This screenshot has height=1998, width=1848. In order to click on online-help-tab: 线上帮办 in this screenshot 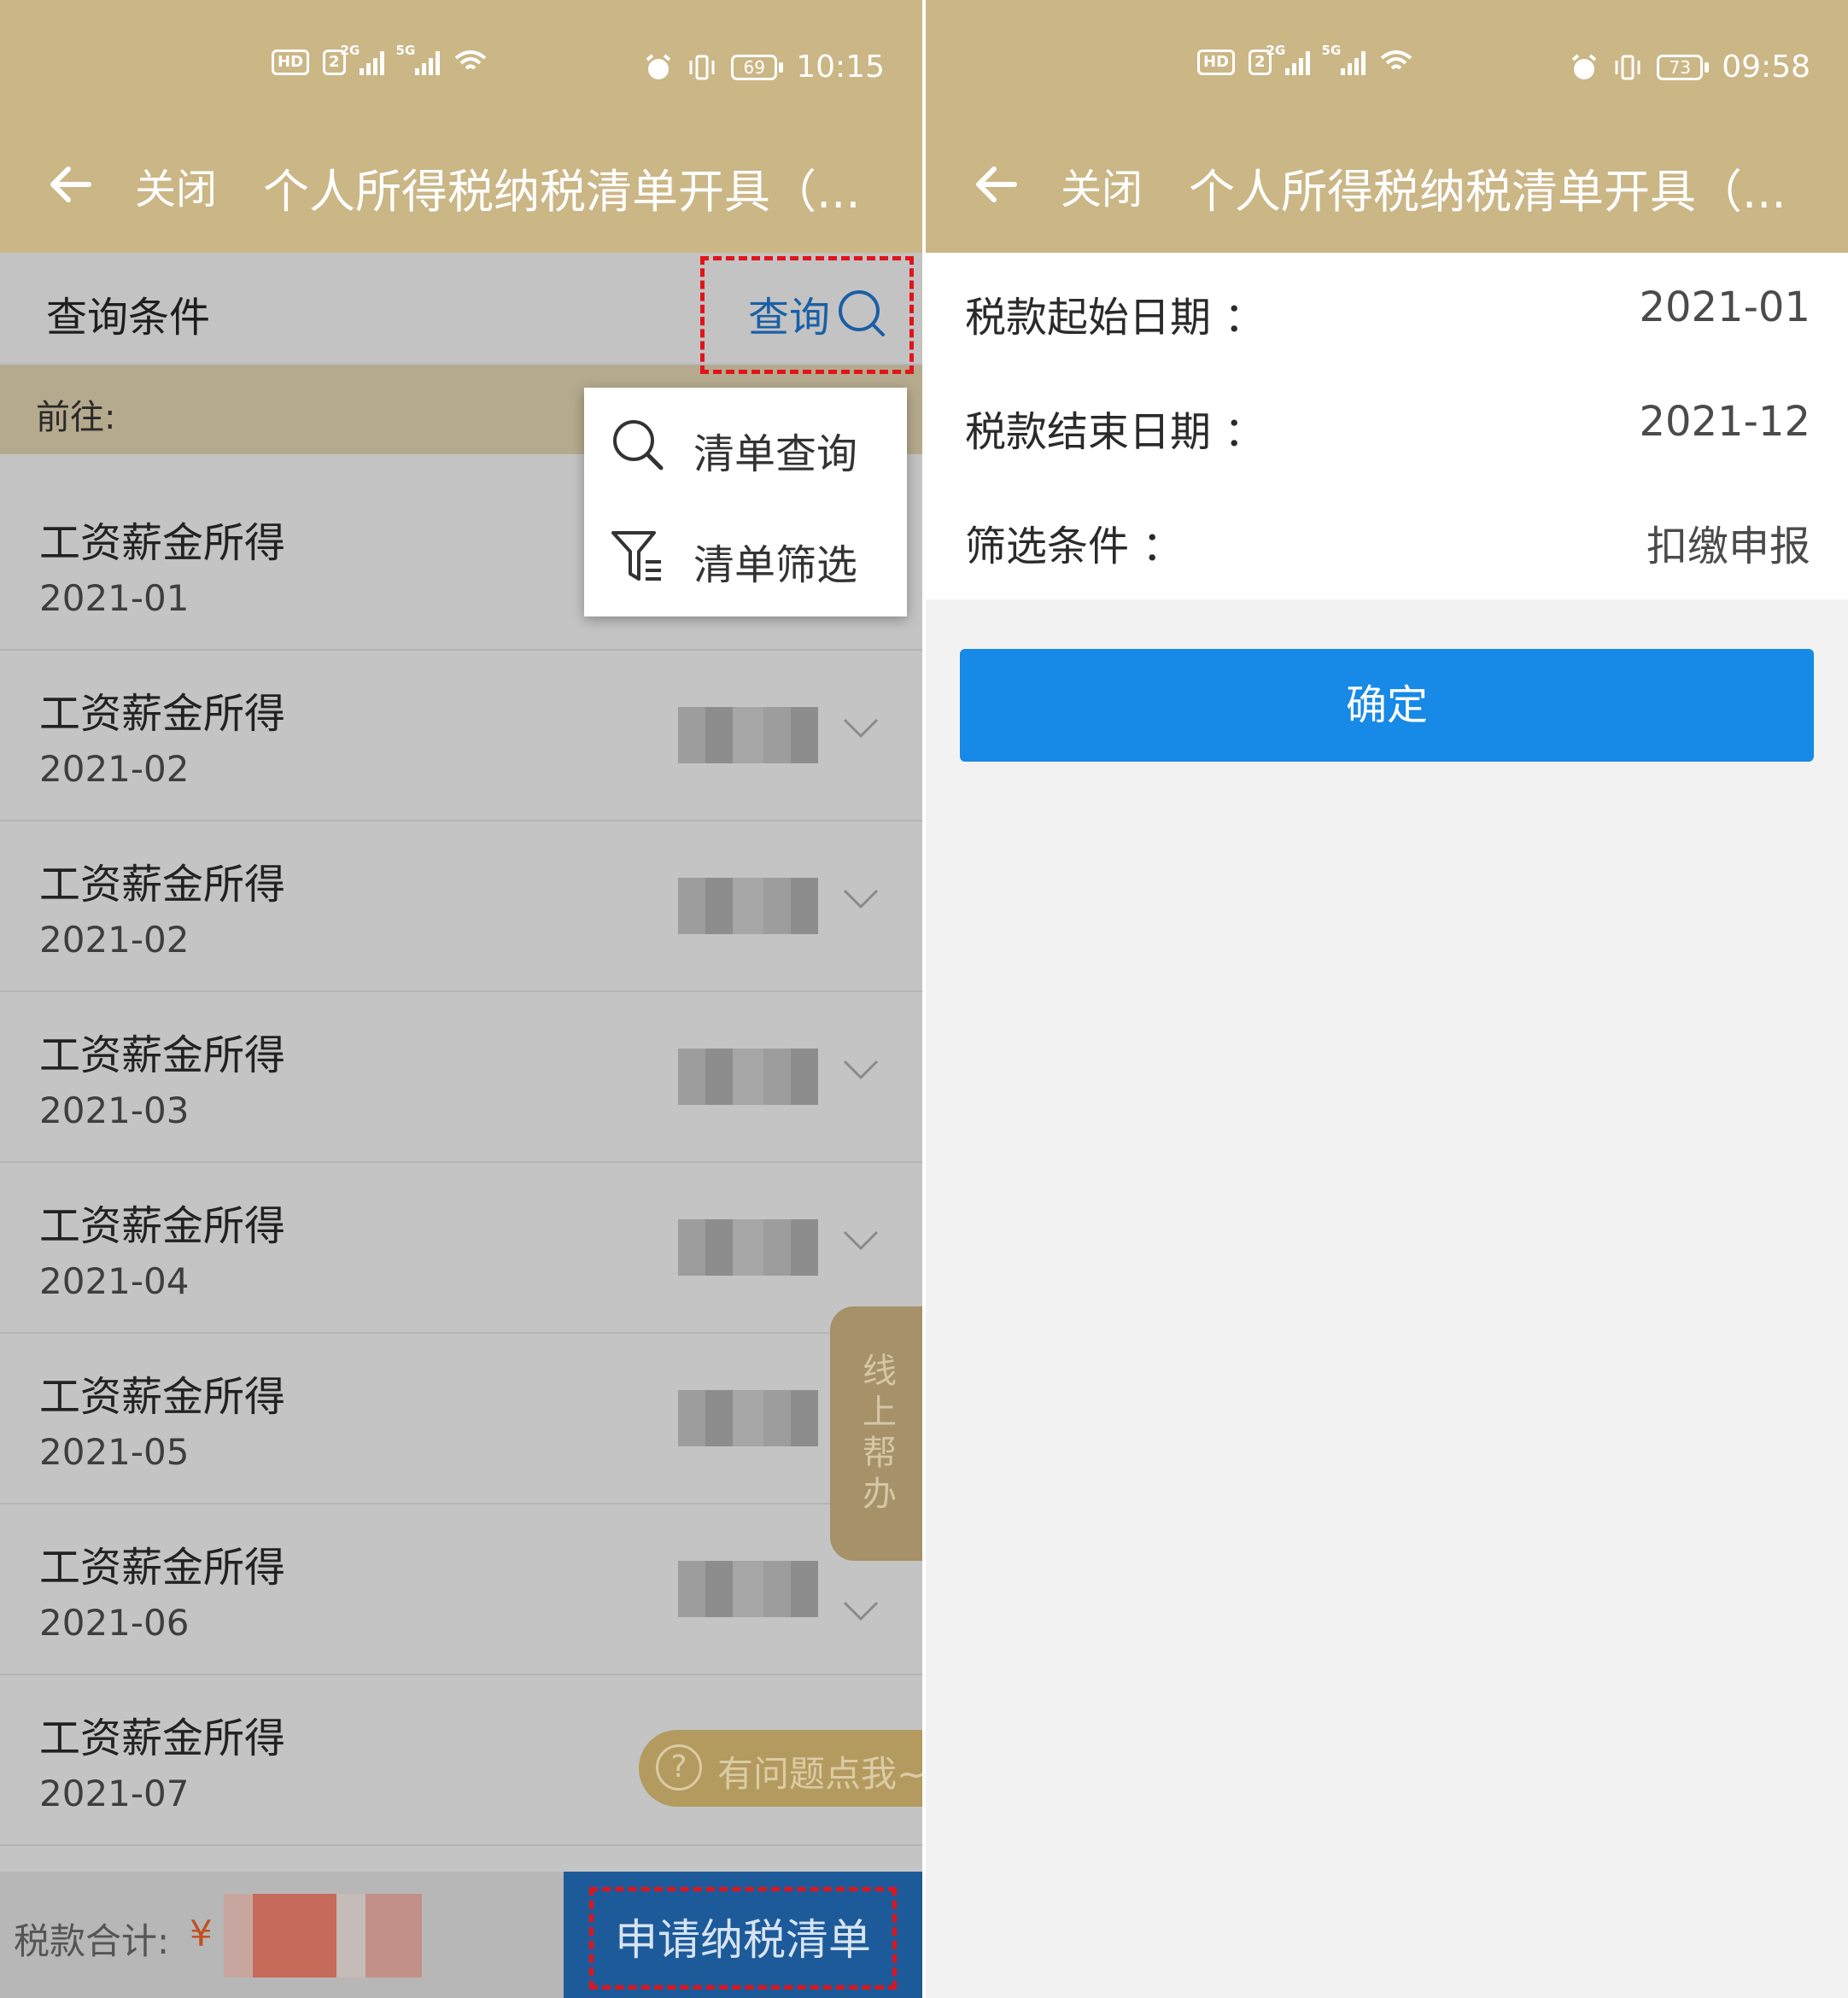, I will do `click(876, 1433)`.